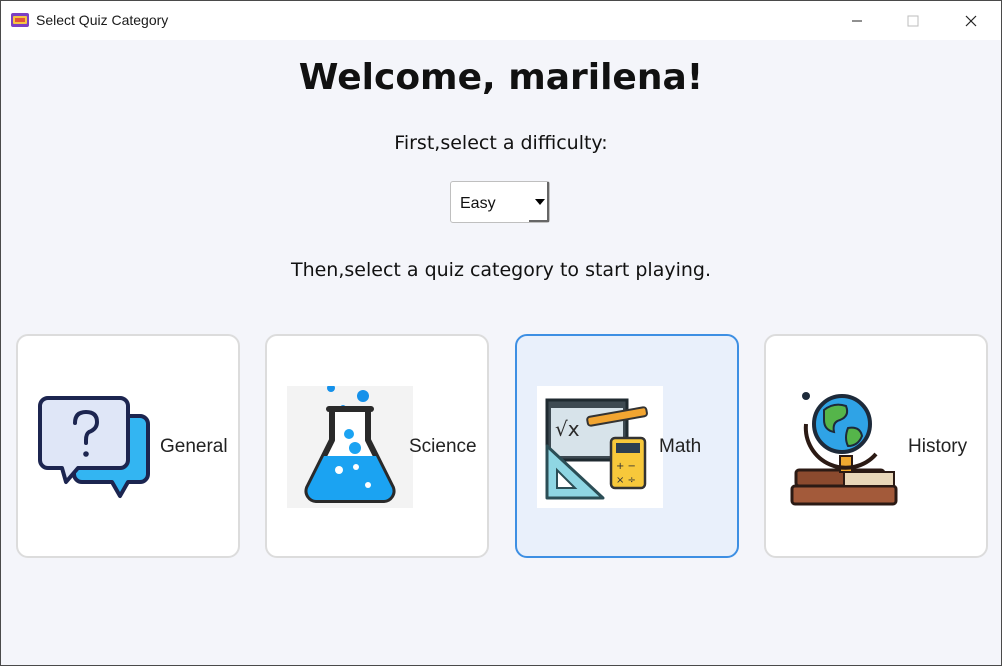  What do you see at coordinates (938, 446) in the screenshot?
I see `category-label-history: History` at bounding box center [938, 446].